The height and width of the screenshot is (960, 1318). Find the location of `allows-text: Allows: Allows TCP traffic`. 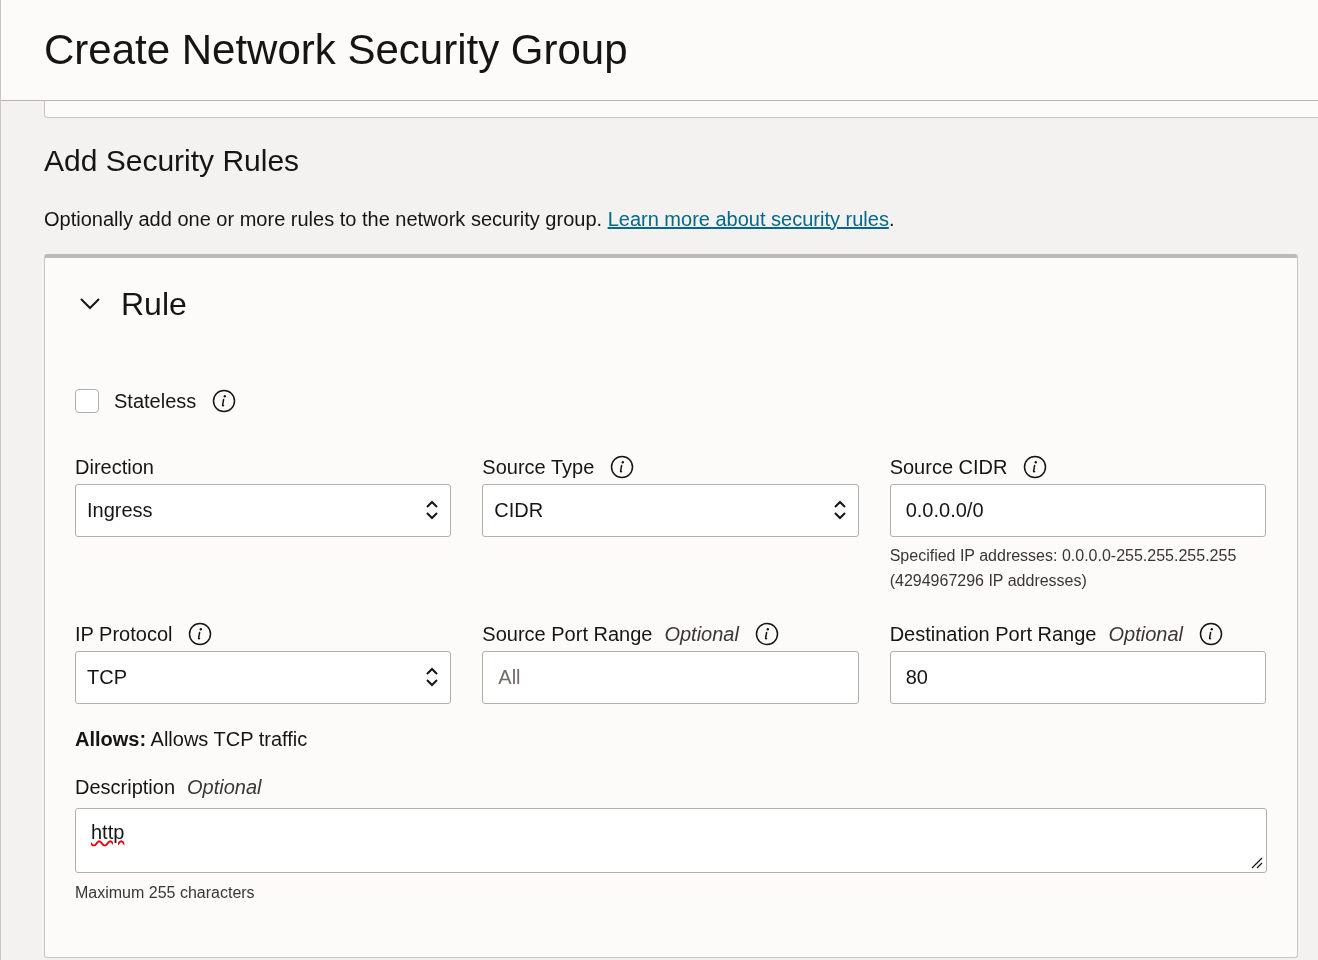

allows-text: Allows: Allows TCP traffic is located at coordinates (192, 739).